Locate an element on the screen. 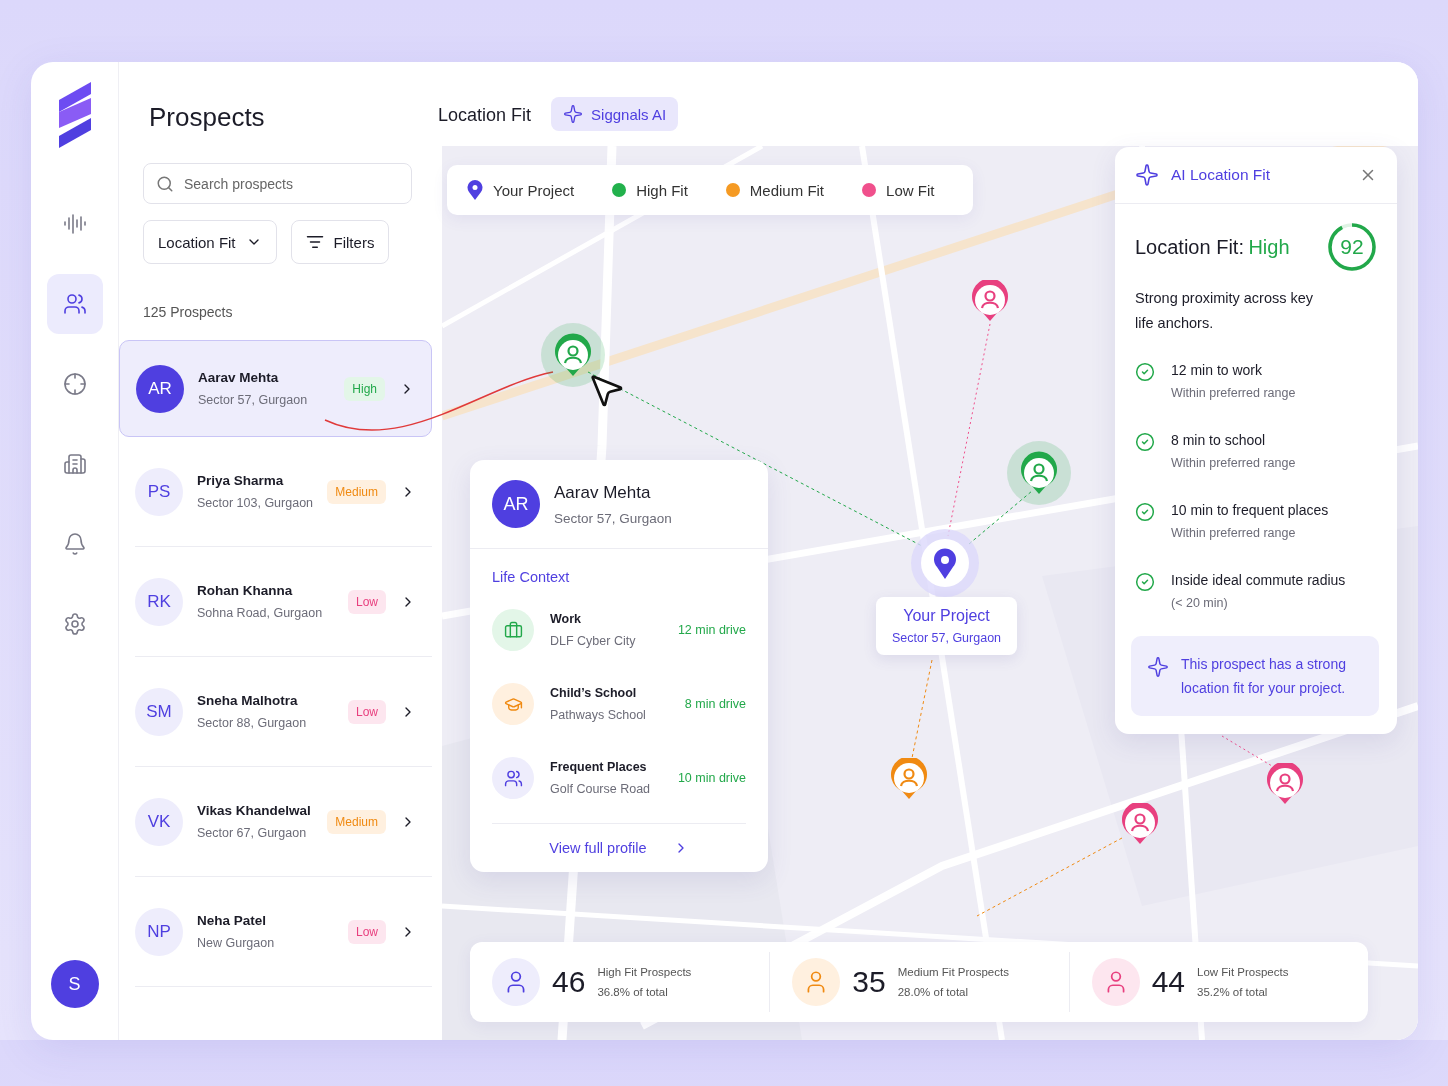 Image resolution: width=1448 pixels, height=1086 pixels. stat-share: 35.2% of total is located at coordinates (1233, 992).